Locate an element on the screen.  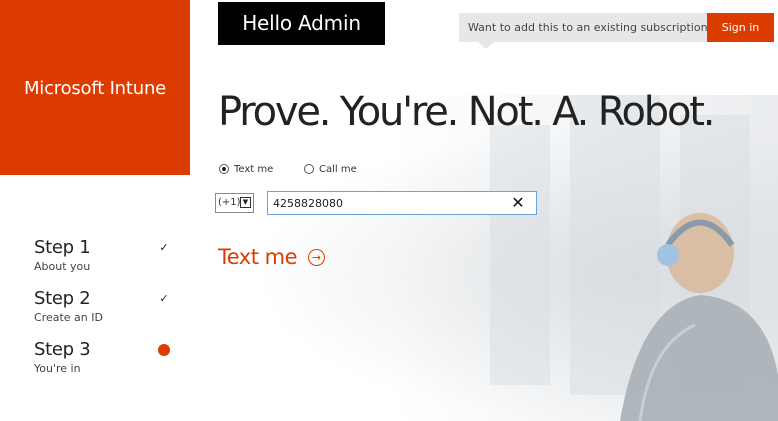
phone-number-field: ✕ is located at coordinates (402, 203).